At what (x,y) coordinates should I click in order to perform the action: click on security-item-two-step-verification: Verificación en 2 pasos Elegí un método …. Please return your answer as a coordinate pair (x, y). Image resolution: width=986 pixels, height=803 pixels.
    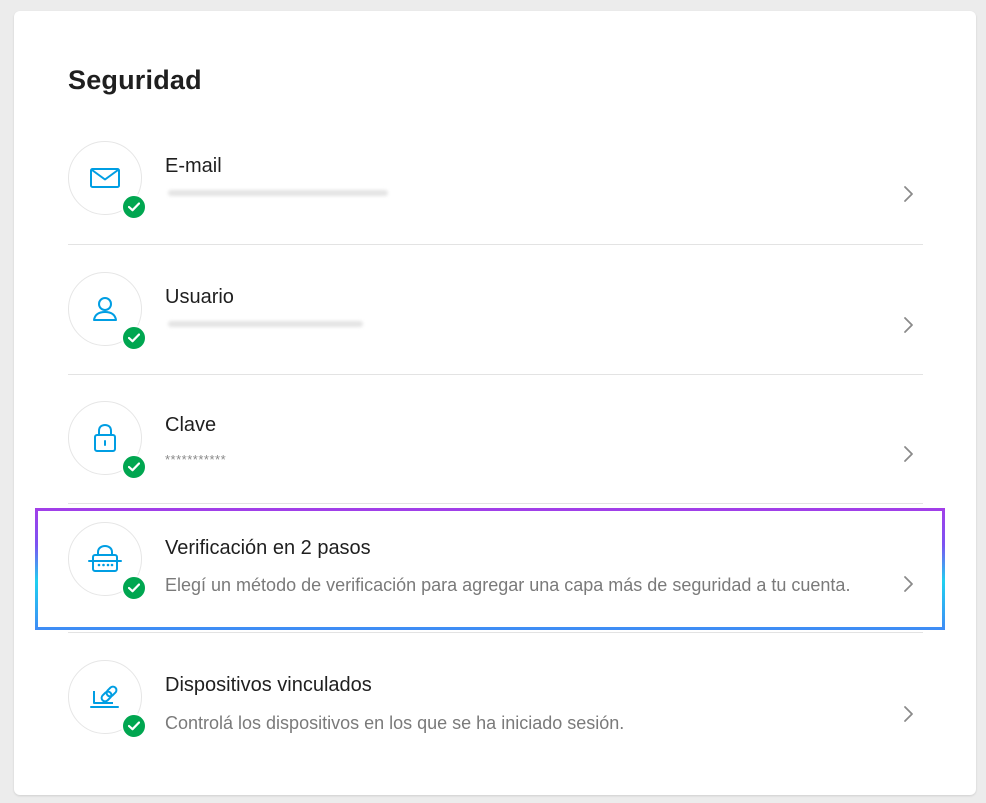
    Looking at the image, I should click on (495, 576).